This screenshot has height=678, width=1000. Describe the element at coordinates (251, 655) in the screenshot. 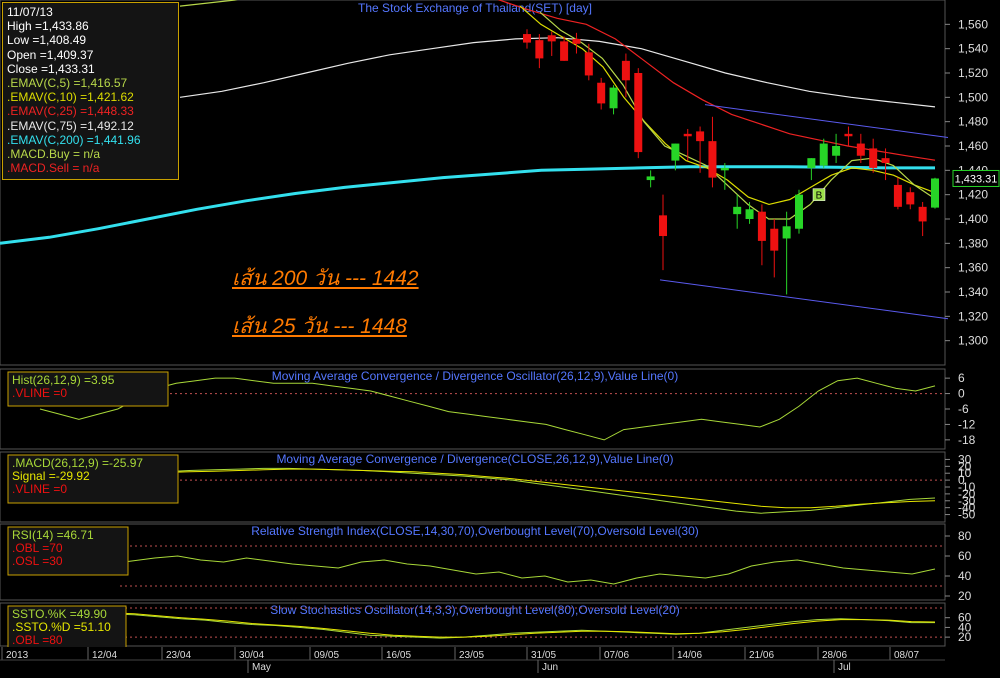

I see `date-axis-label: 30/04` at that location.